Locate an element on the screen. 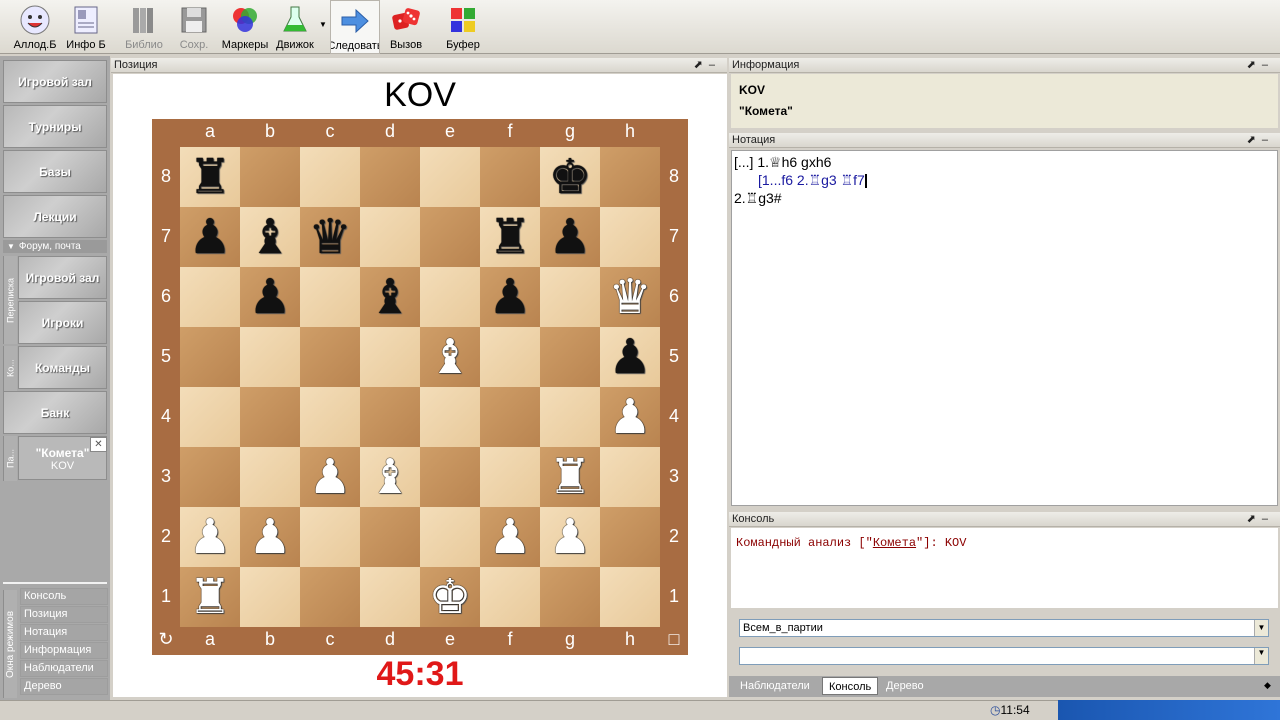  notation-mainline-2: 2.♖g3# is located at coordinates (758, 198).